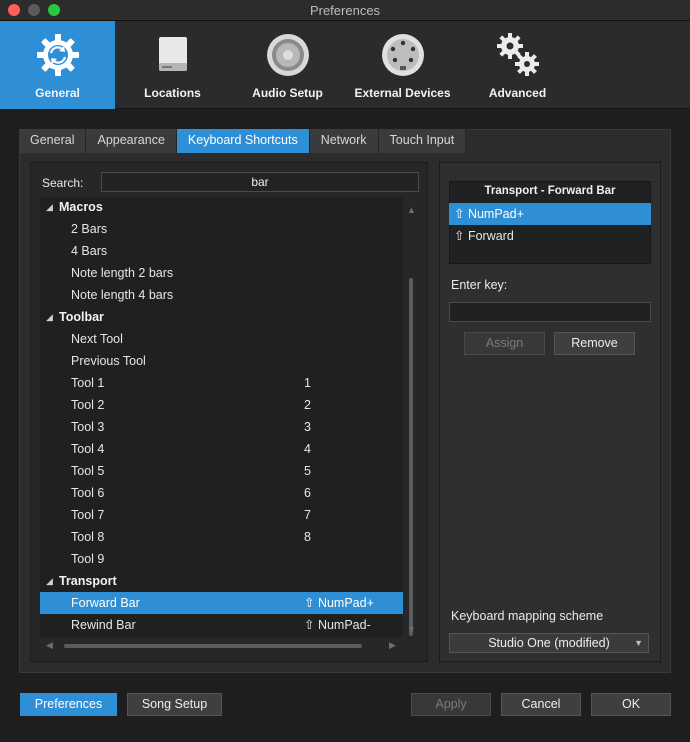 The width and height of the screenshot is (690, 742). Describe the element at coordinates (57, 93) in the screenshot. I see `category-general-label: General` at that location.